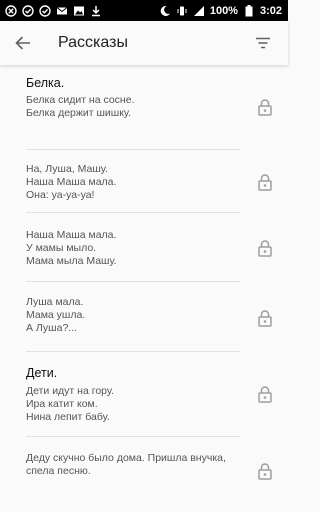 Image resolution: width=320 pixels, height=512 pixels. Describe the element at coordinates (199, 11) in the screenshot. I see `signal-icon` at that location.